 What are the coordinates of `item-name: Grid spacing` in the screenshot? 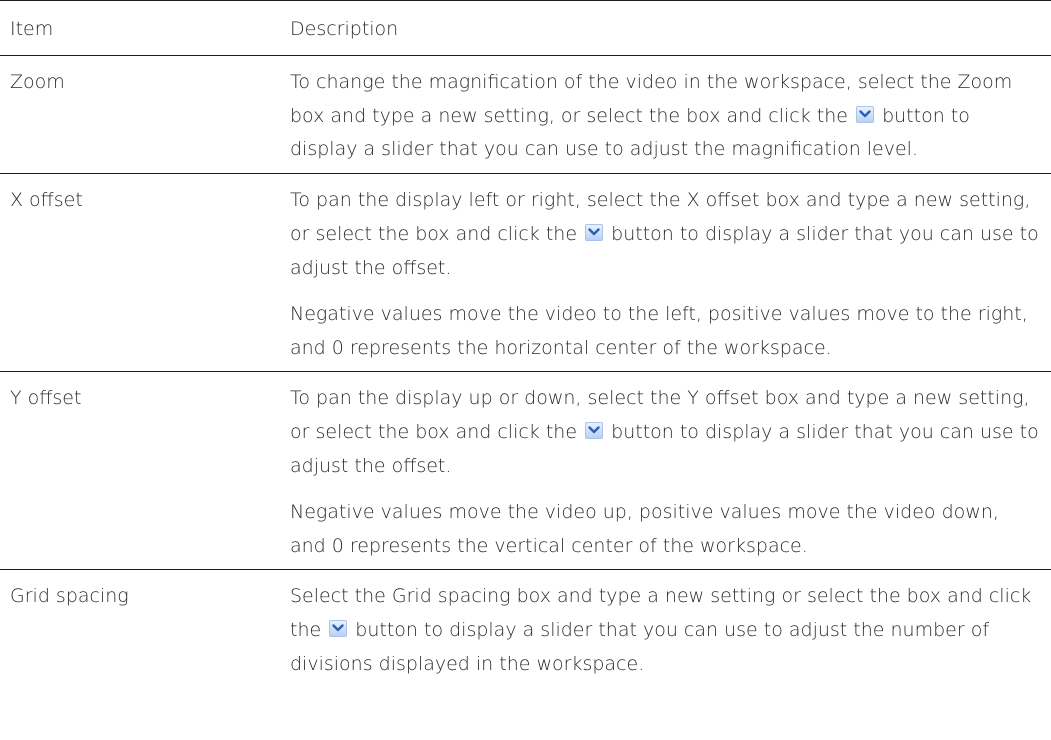 It's located at (69, 596).